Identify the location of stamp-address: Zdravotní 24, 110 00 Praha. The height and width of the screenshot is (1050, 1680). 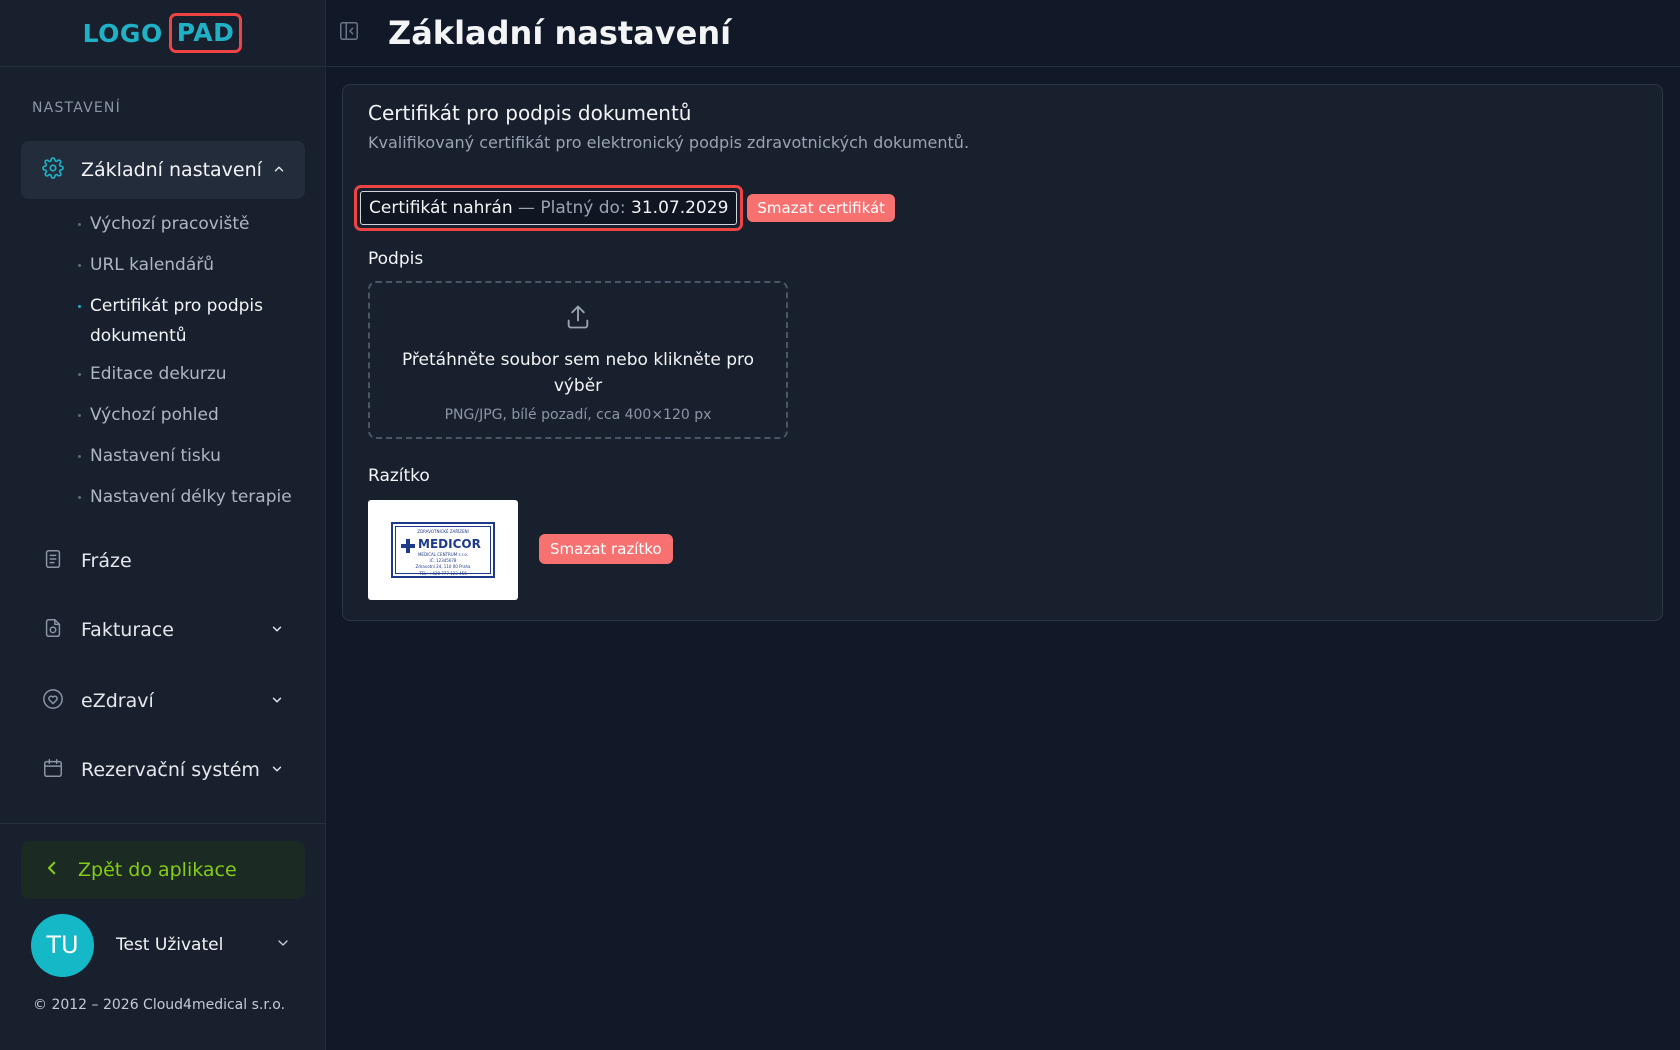
(443, 566).